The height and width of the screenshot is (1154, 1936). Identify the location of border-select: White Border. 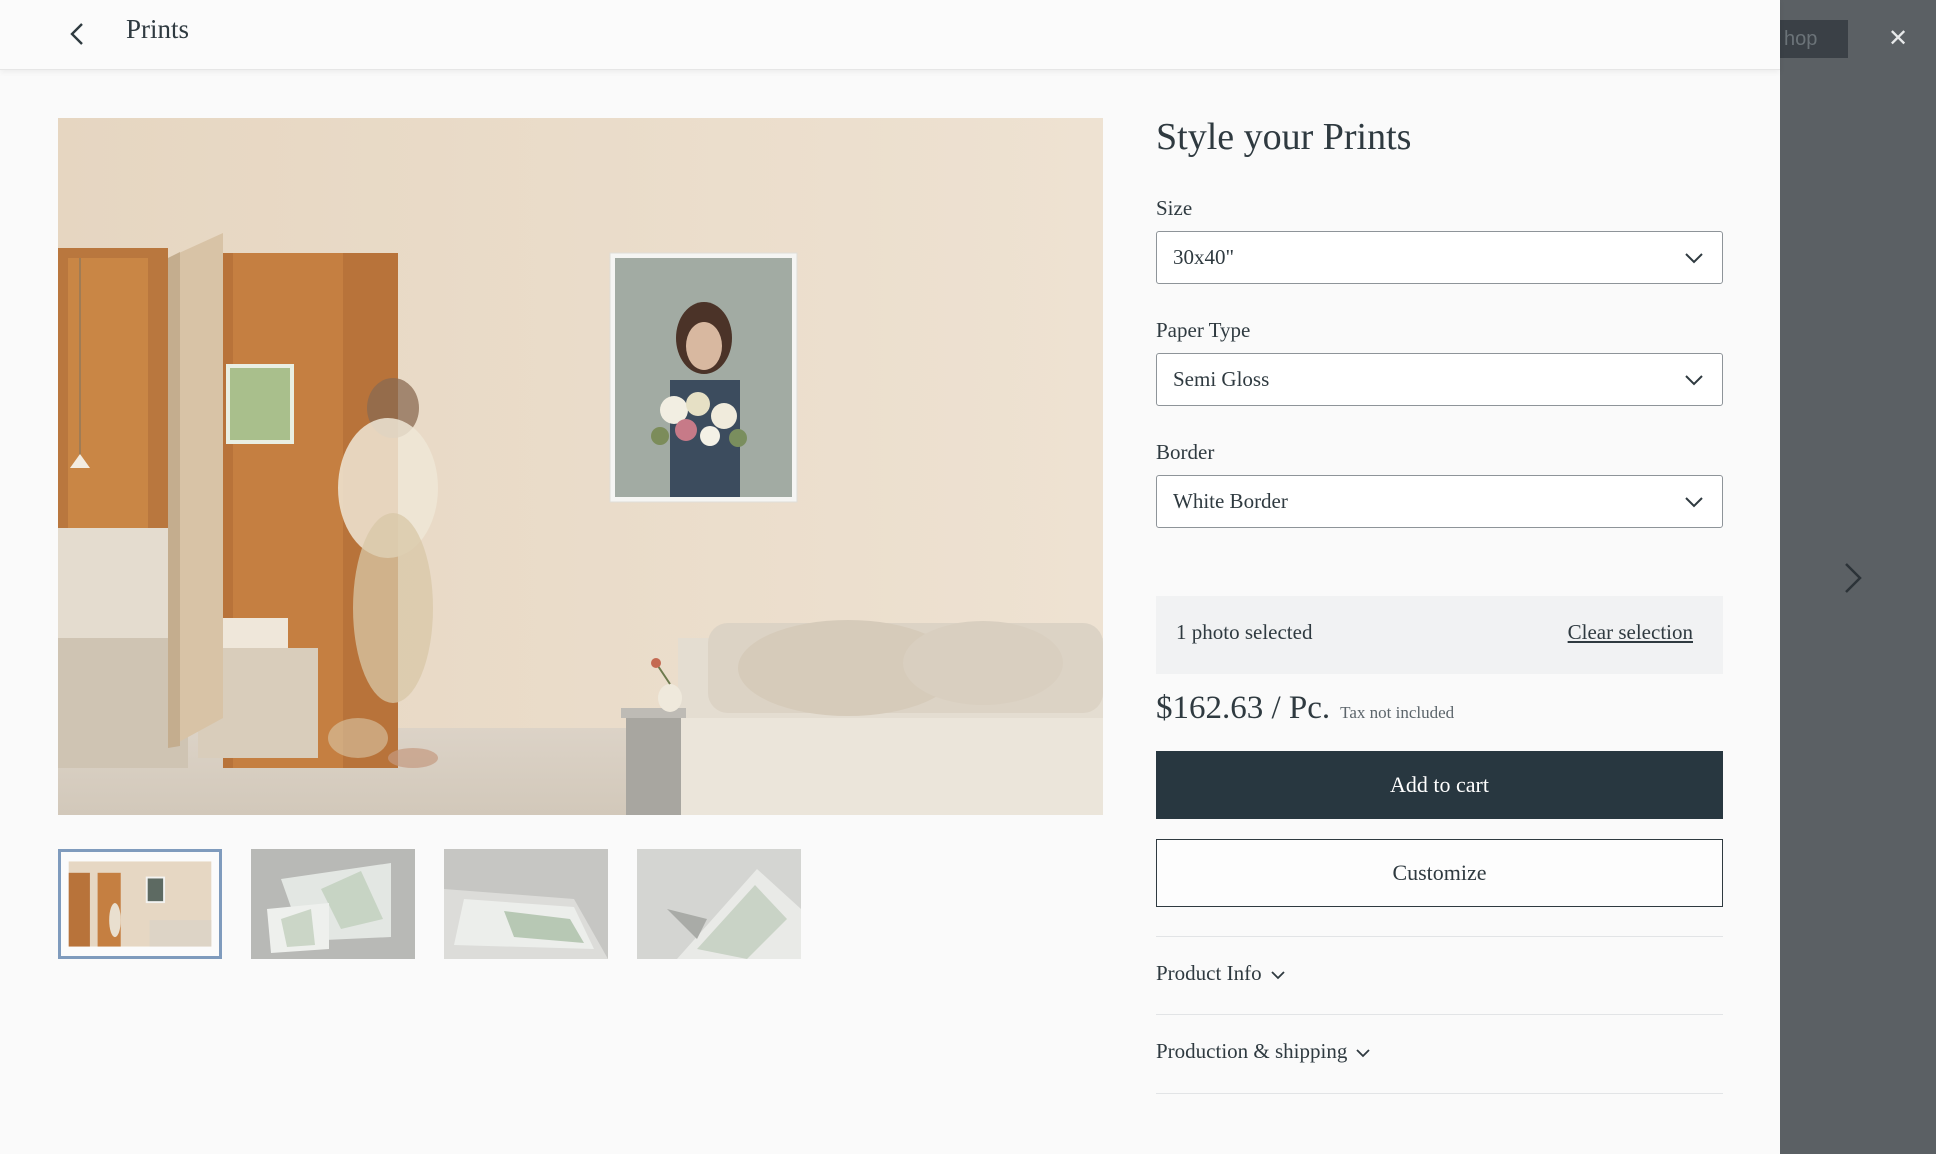
(1439, 501).